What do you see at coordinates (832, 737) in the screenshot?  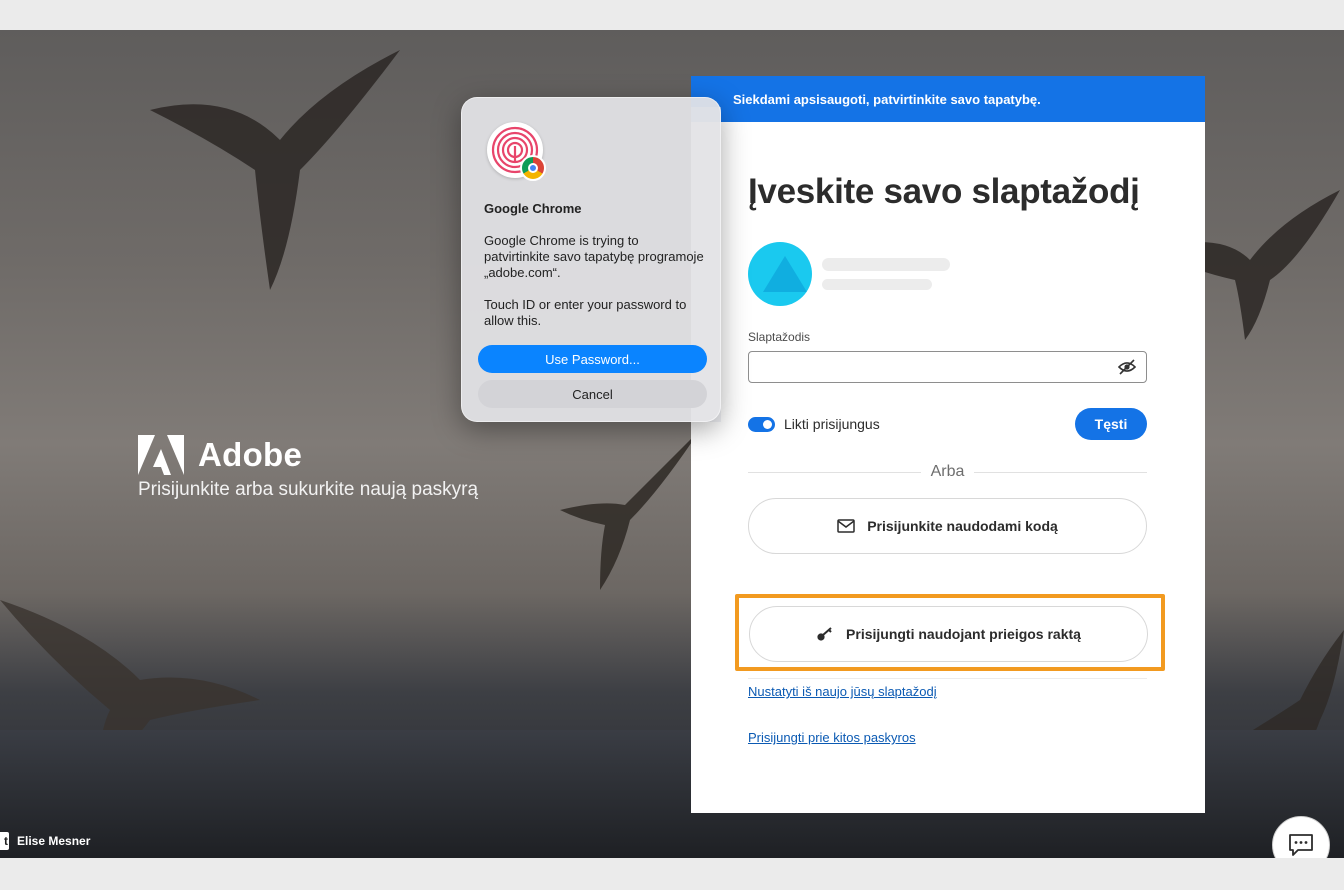 I see `other-account-link: Prisijungti prie kitos paskyros` at bounding box center [832, 737].